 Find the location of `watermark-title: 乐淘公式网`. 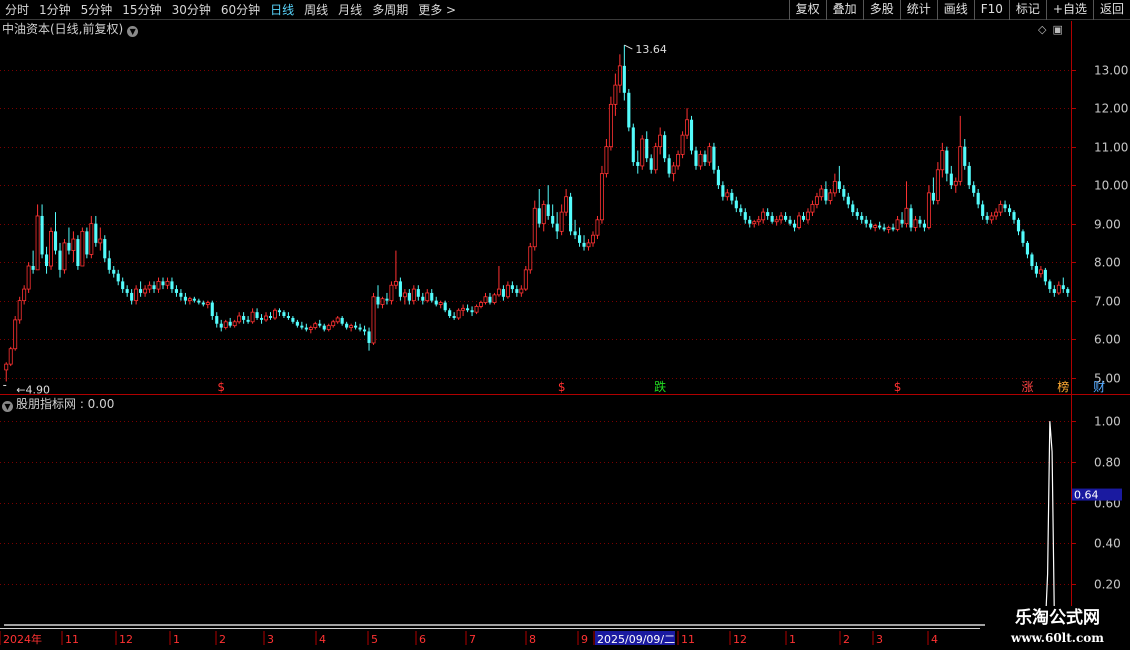

watermark-title: 乐淘公式网 is located at coordinates (1057, 618).